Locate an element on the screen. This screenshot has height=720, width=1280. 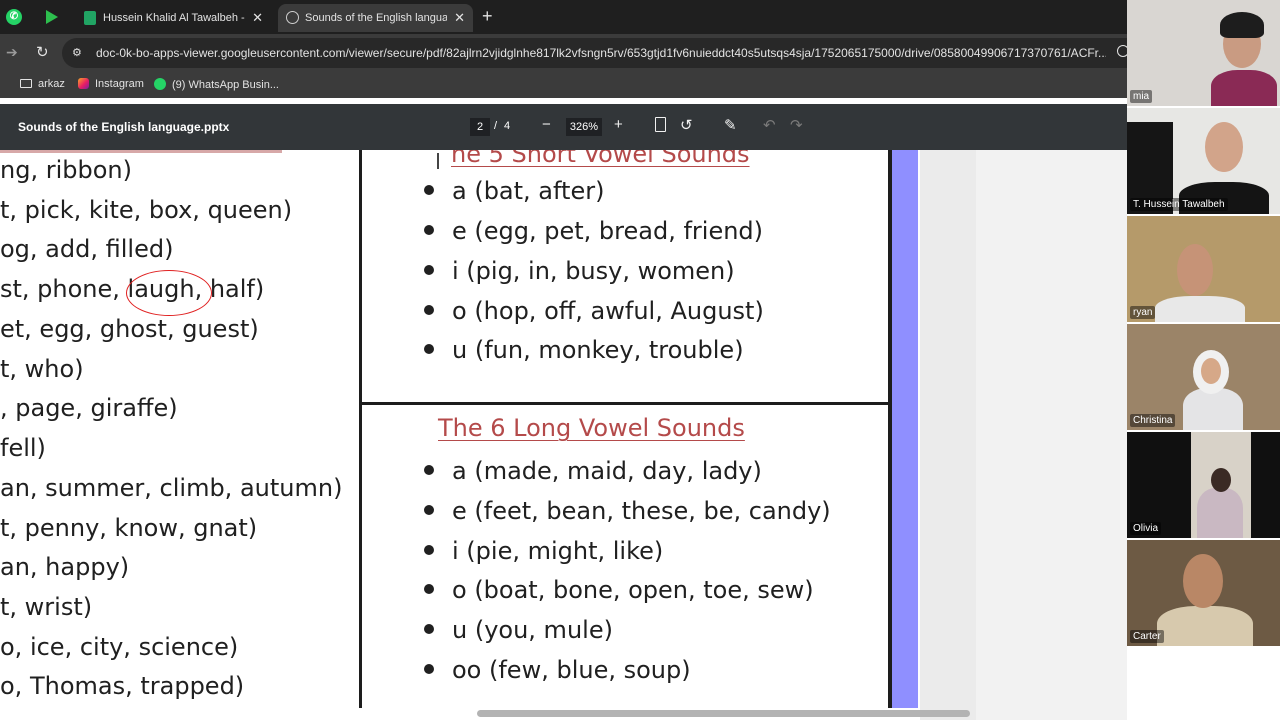
short-vowel-item: i (pig, in, busy, women) is located at coordinates (579, 271).